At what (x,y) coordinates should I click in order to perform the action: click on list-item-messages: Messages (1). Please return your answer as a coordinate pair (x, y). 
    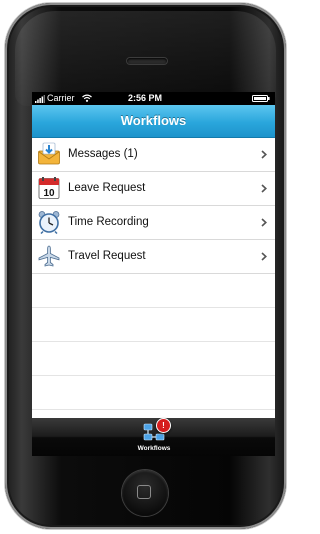
    Looking at the image, I should click on (153, 155).